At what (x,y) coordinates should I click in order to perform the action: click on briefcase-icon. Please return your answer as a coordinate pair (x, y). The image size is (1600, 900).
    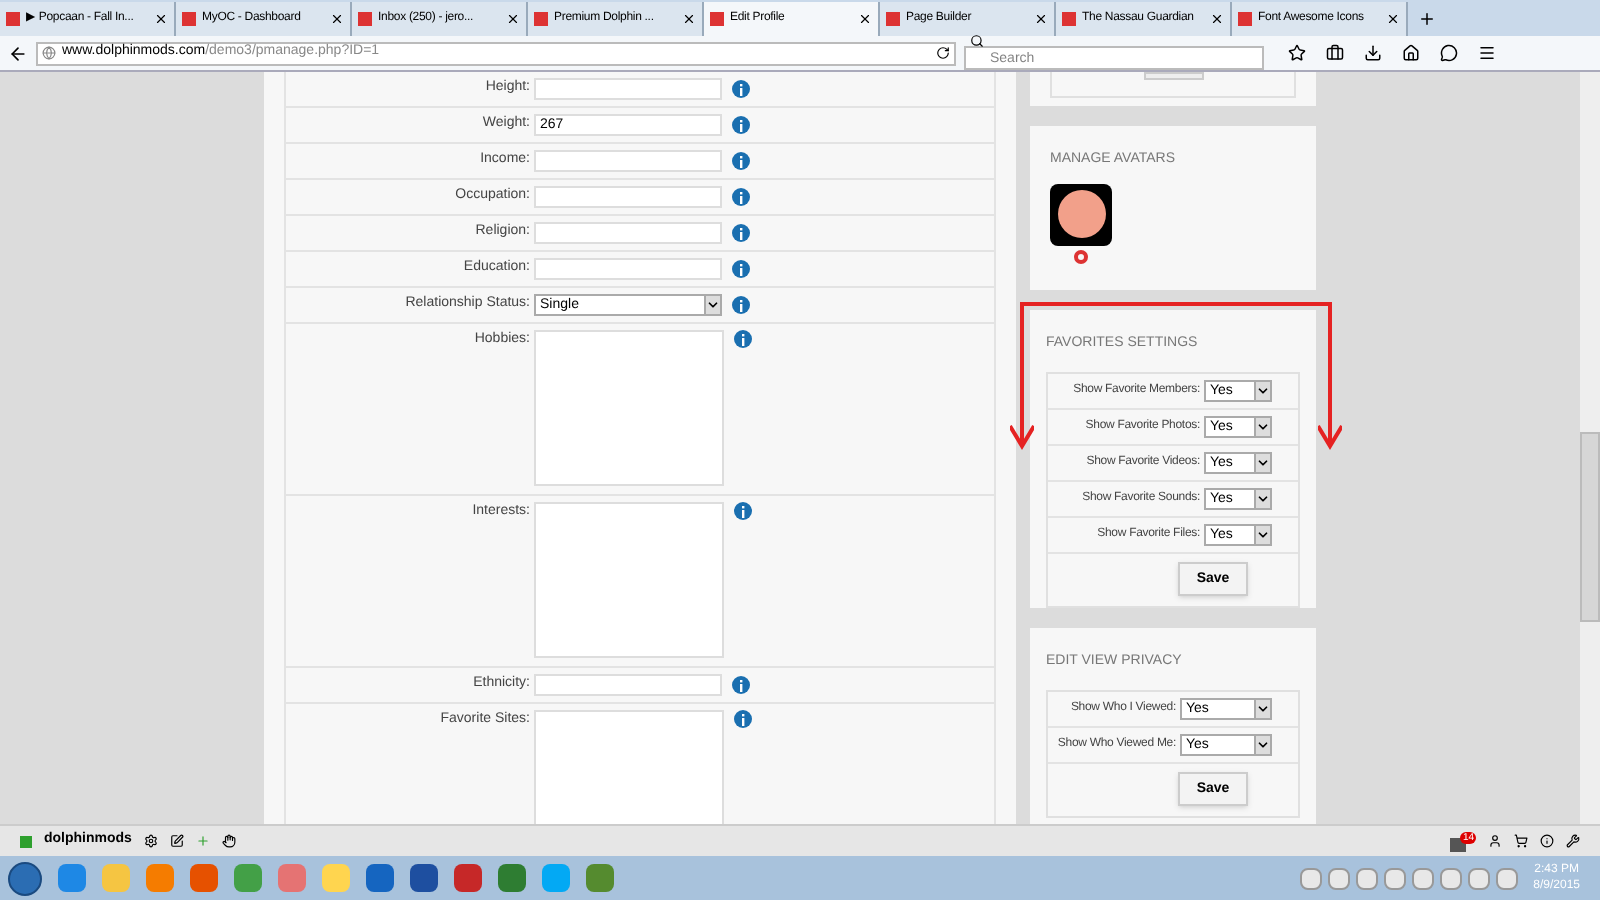
    Looking at the image, I should click on (1335, 53).